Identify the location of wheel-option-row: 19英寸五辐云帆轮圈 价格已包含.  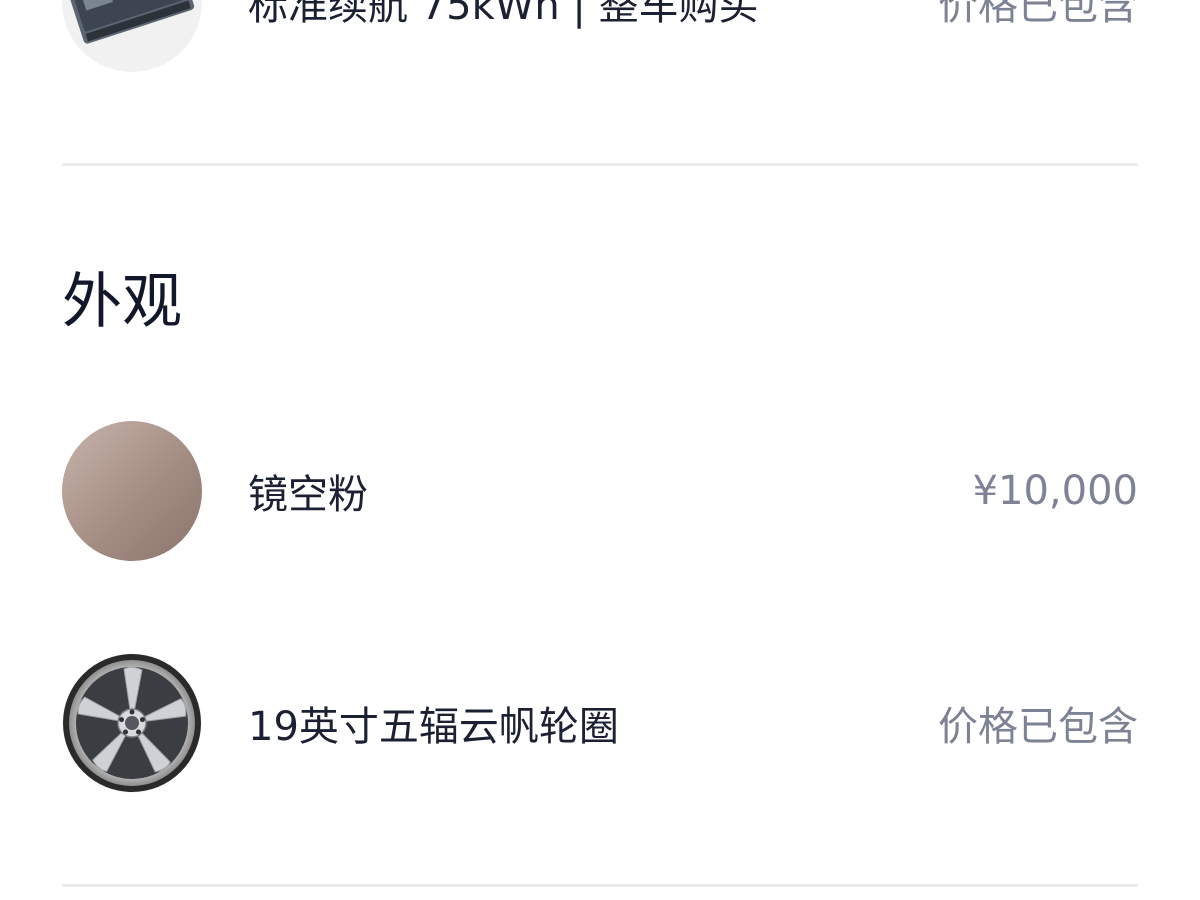
(600, 723).